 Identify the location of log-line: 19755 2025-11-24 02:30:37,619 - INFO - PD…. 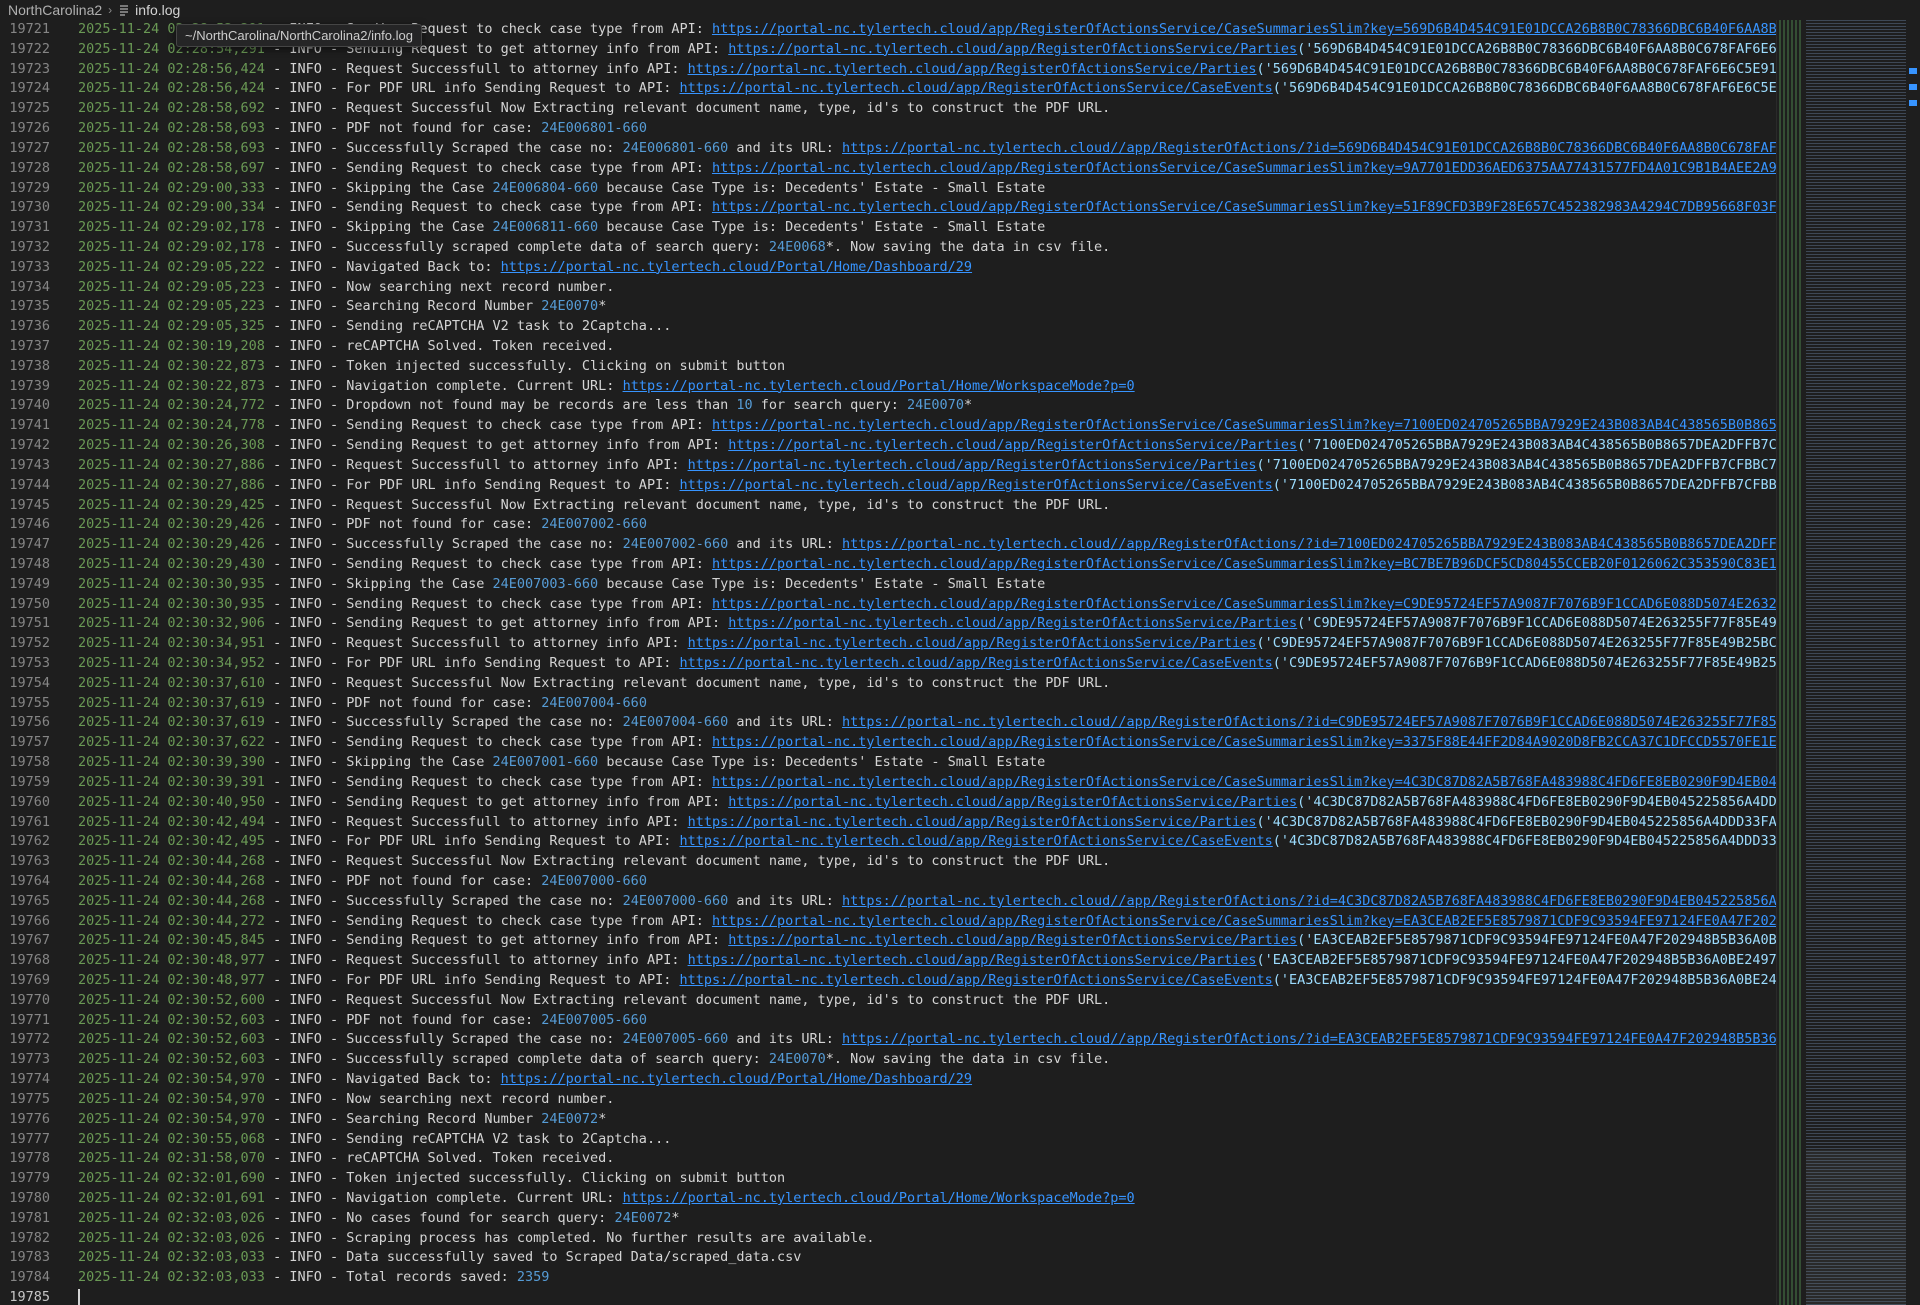
(888, 704).